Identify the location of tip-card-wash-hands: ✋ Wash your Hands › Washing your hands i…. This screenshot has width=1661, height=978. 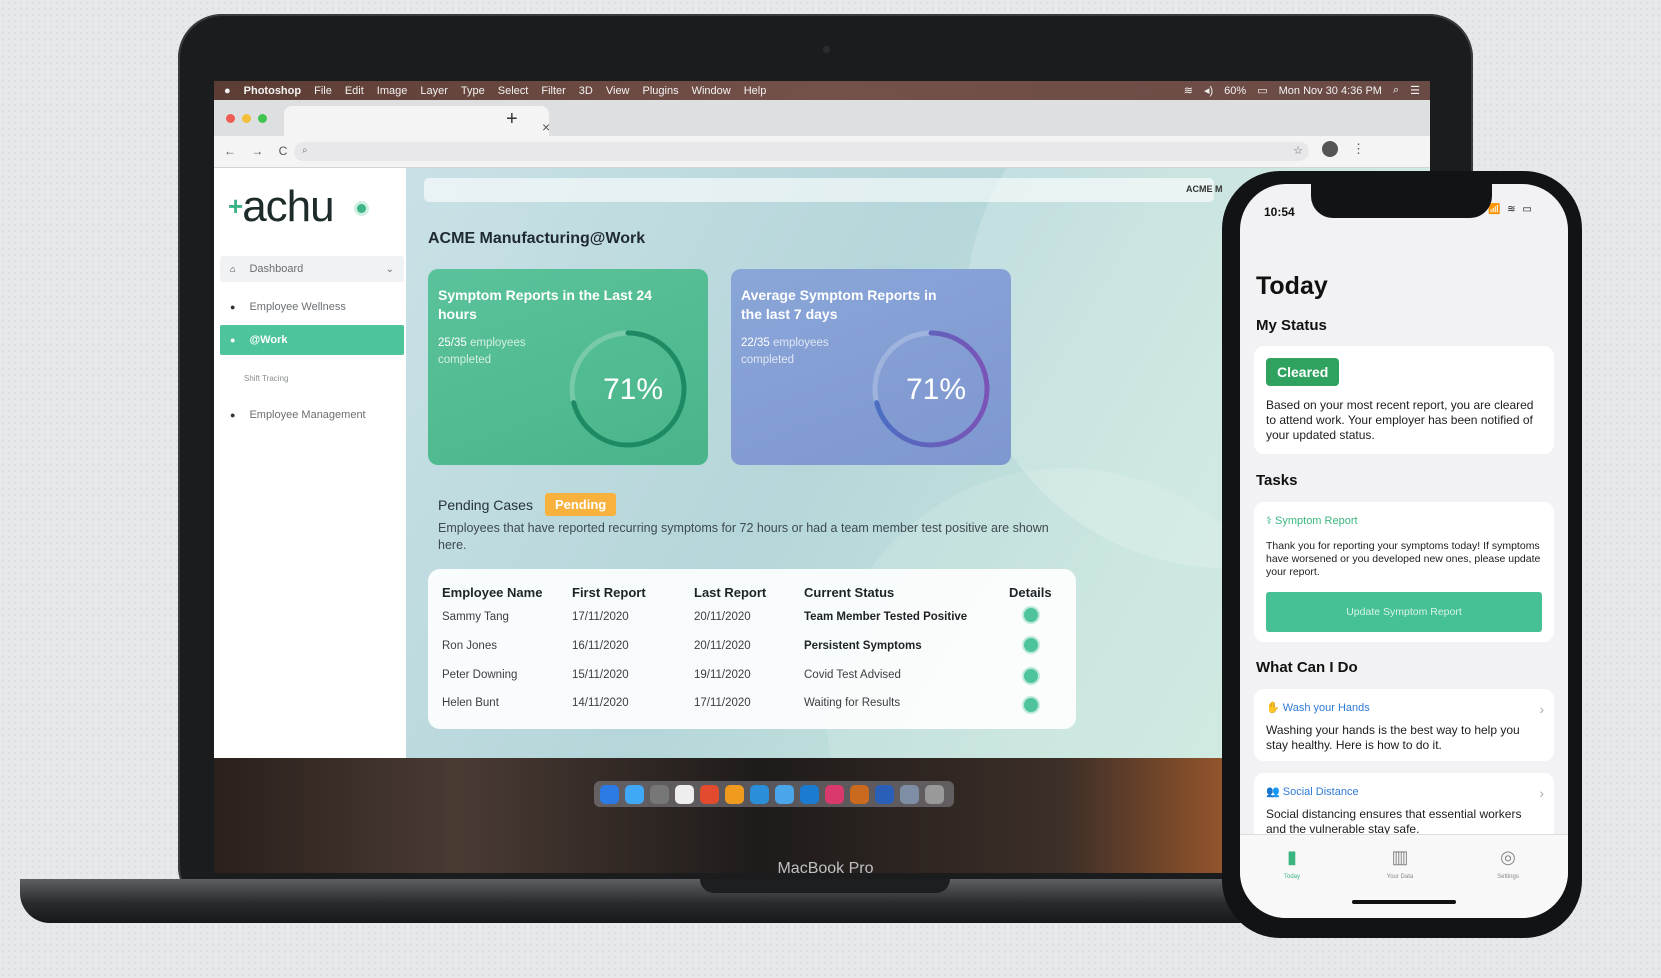
(1404, 725).